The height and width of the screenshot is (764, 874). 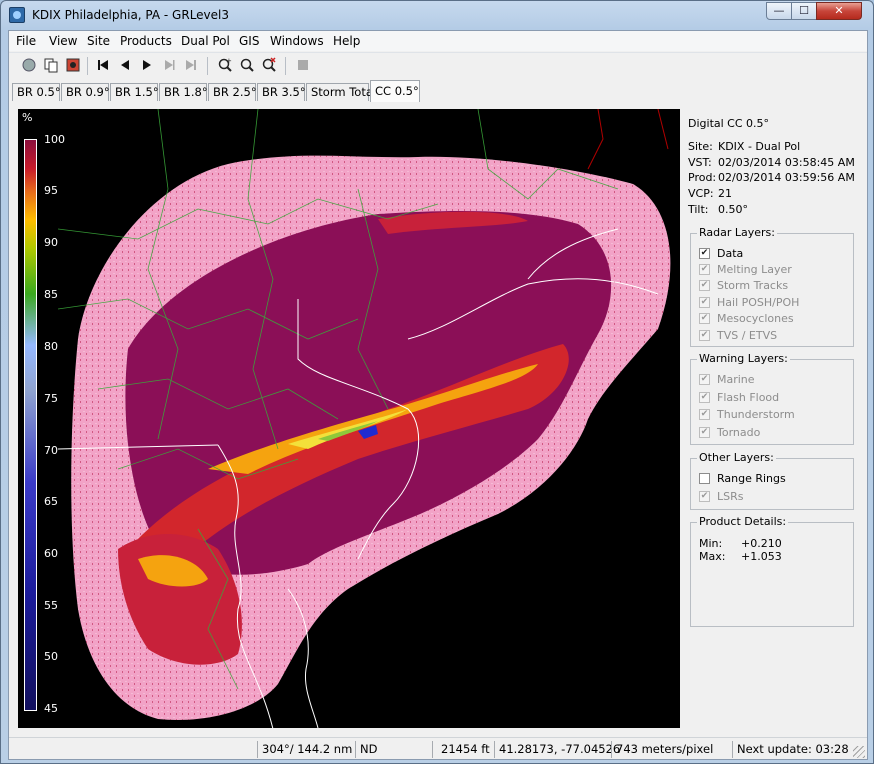 I want to click on meta-tilt: Tilt: 0.50°, so click(x=718, y=209).